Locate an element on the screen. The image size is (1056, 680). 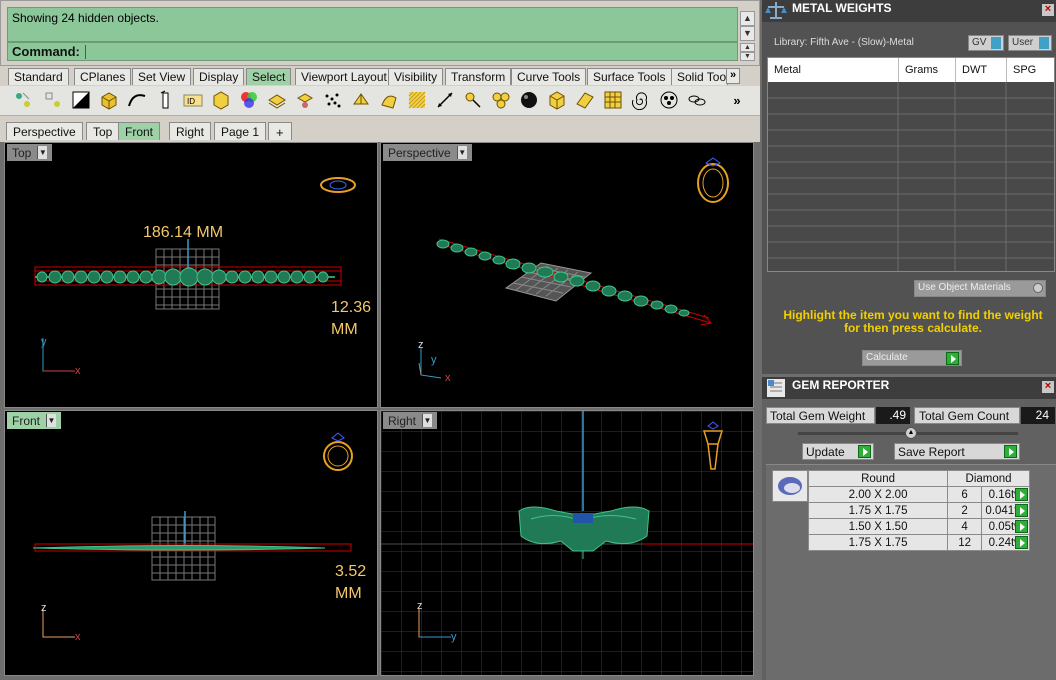
history-scroll-up-icon: ▲ is located at coordinates (747, 18).